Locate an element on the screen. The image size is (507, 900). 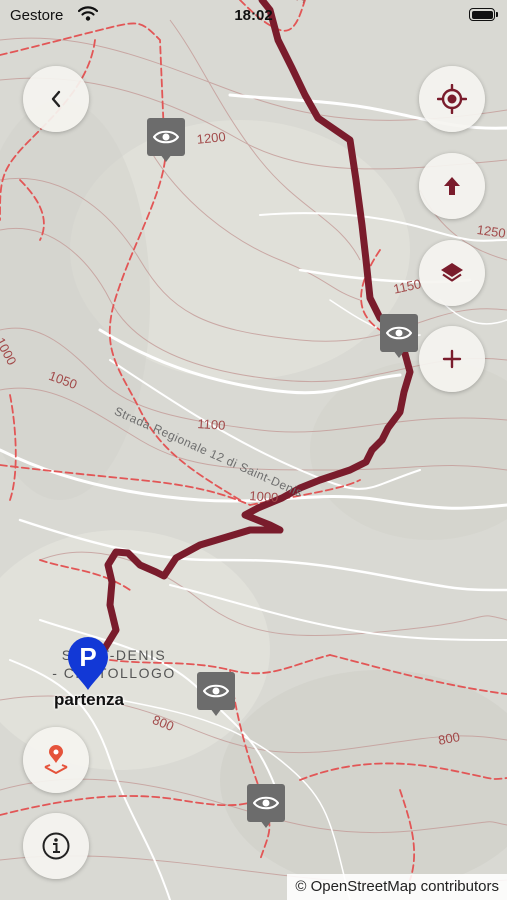
parking-letter: P is located at coordinates (88, 657).